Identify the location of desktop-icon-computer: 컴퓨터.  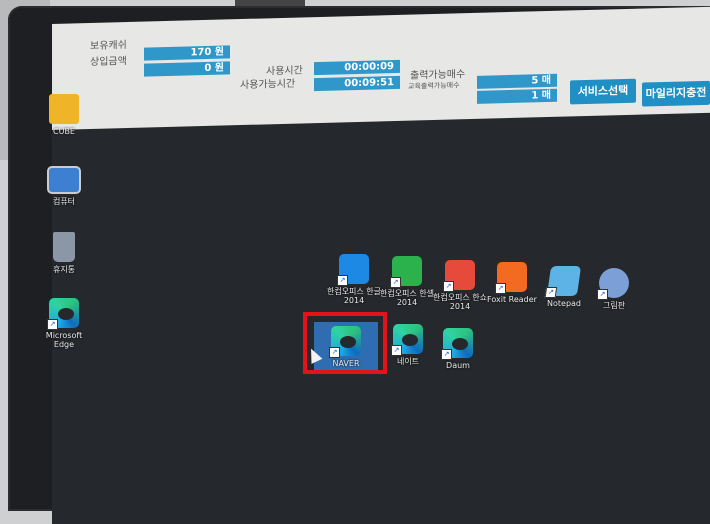
(64, 186).